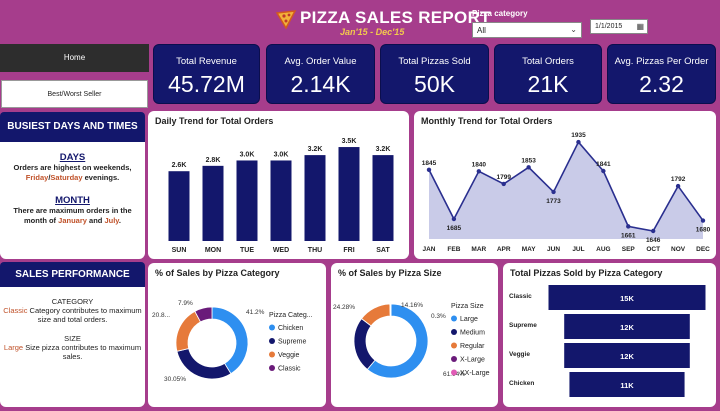 The image size is (720, 411). I want to click on slice-data-label: 41.2%, so click(255, 312).